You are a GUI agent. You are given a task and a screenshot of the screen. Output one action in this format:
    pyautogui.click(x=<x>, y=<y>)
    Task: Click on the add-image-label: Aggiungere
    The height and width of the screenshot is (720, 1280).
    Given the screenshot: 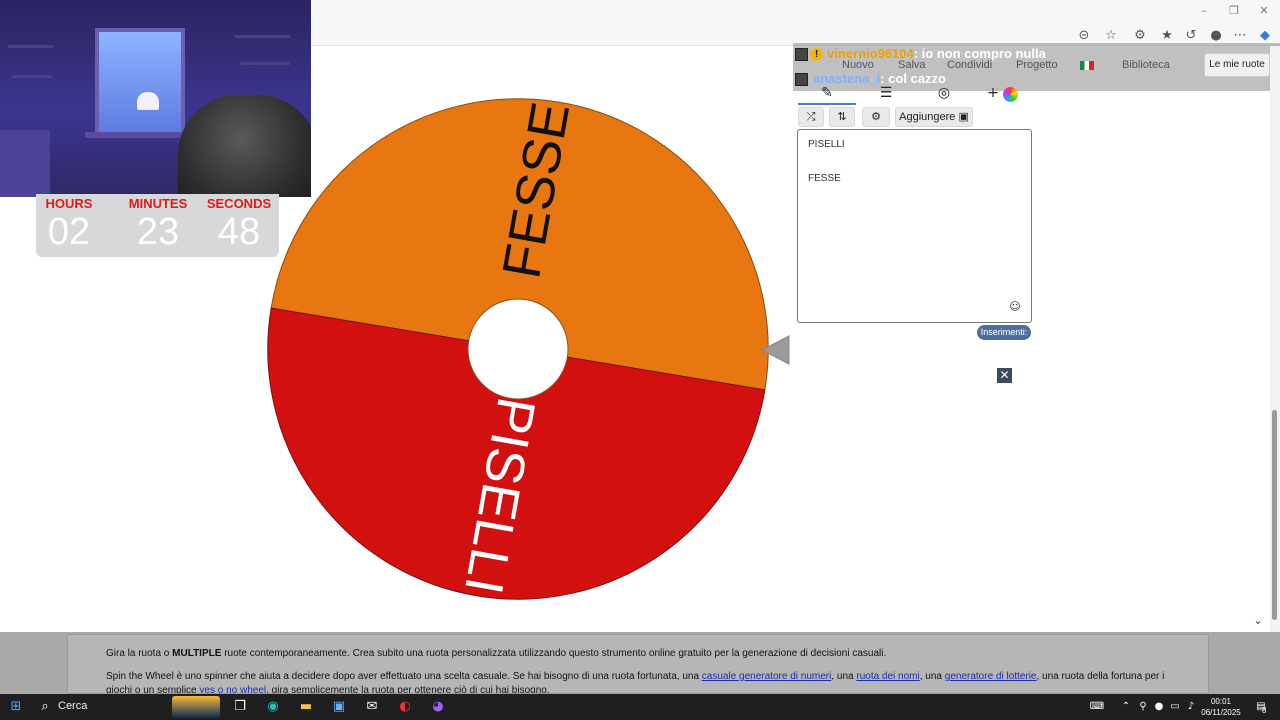 What is the action you would take?
    pyautogui.click(x=927, y=117)
    